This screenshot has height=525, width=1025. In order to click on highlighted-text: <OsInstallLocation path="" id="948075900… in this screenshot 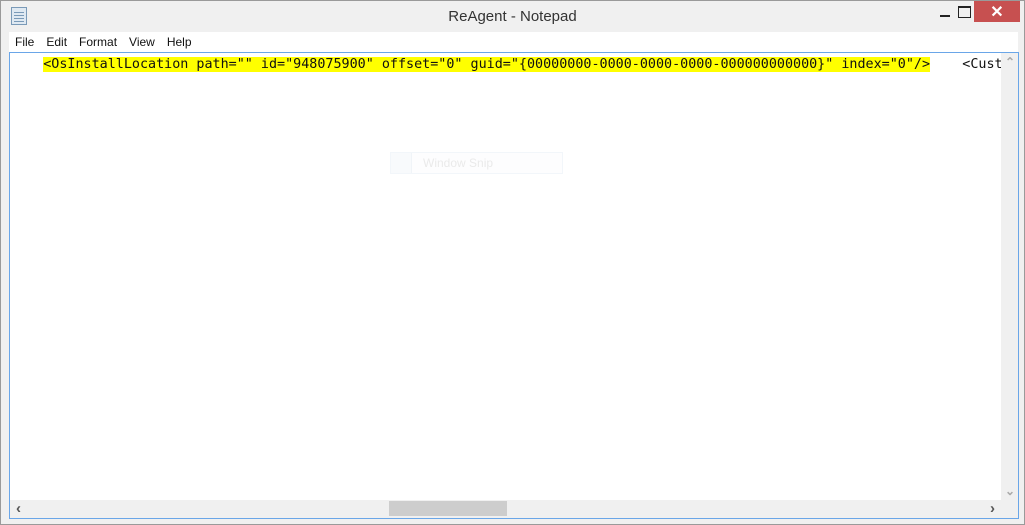, I will do `click(487, 64)`.